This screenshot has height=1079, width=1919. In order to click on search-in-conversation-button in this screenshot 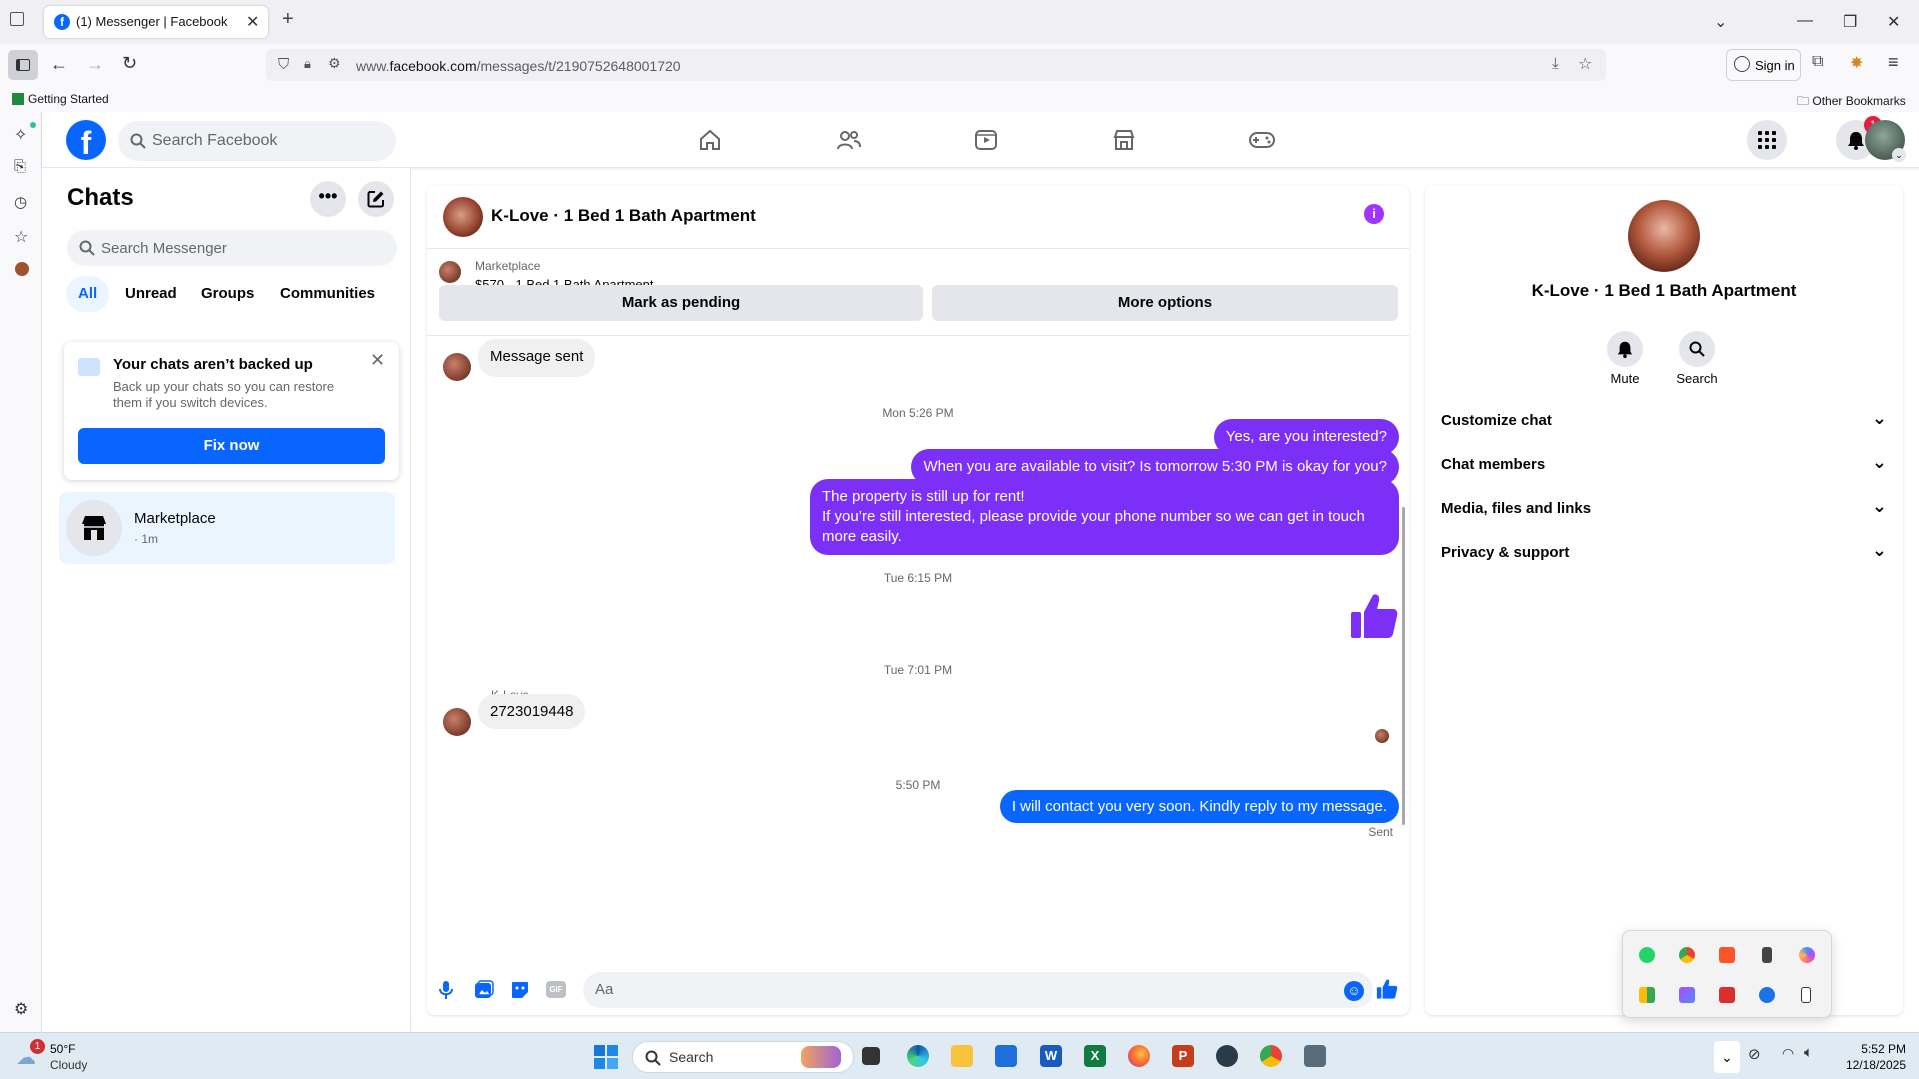, I will do `click(1697, 349)`.